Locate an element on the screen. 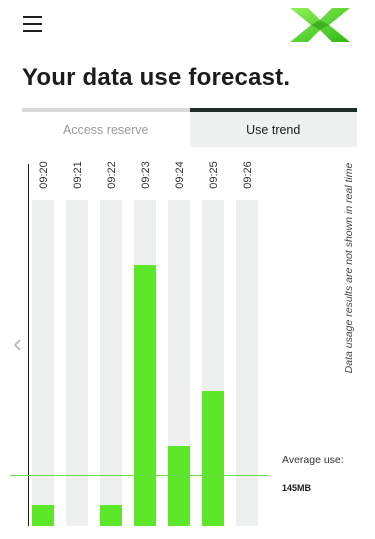 The width and height of the screenshot is (375, 539). chart-column: 09:26 is located at coordinates (247, 338).